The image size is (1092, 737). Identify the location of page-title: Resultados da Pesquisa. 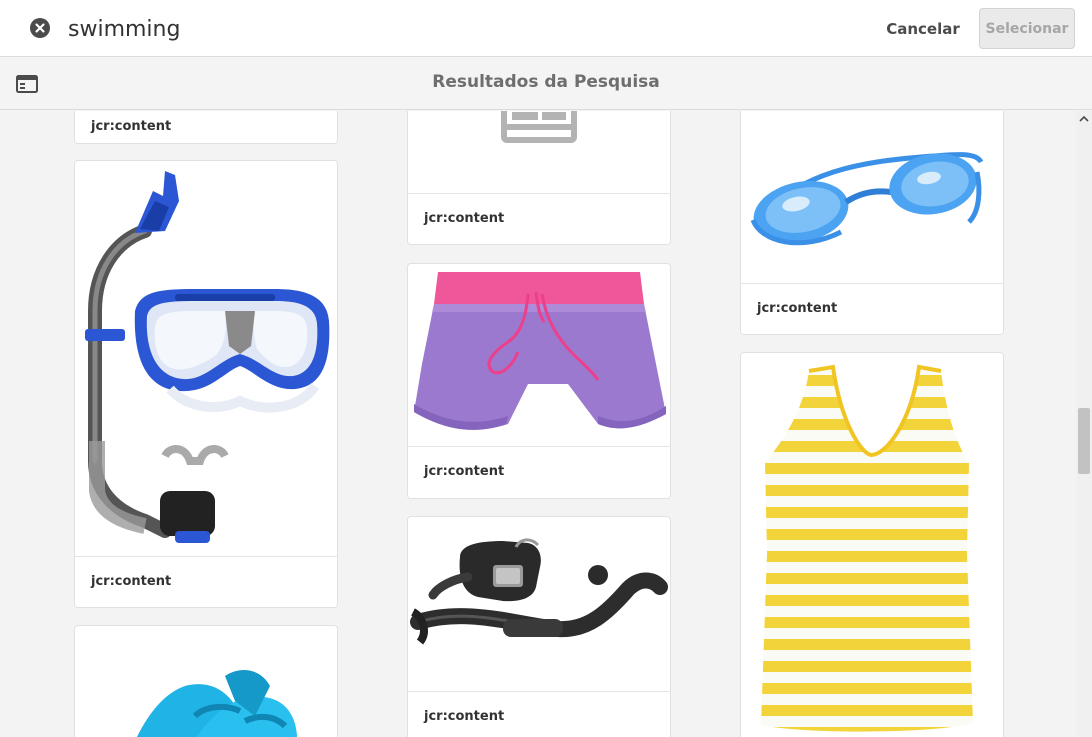
(546, 82).